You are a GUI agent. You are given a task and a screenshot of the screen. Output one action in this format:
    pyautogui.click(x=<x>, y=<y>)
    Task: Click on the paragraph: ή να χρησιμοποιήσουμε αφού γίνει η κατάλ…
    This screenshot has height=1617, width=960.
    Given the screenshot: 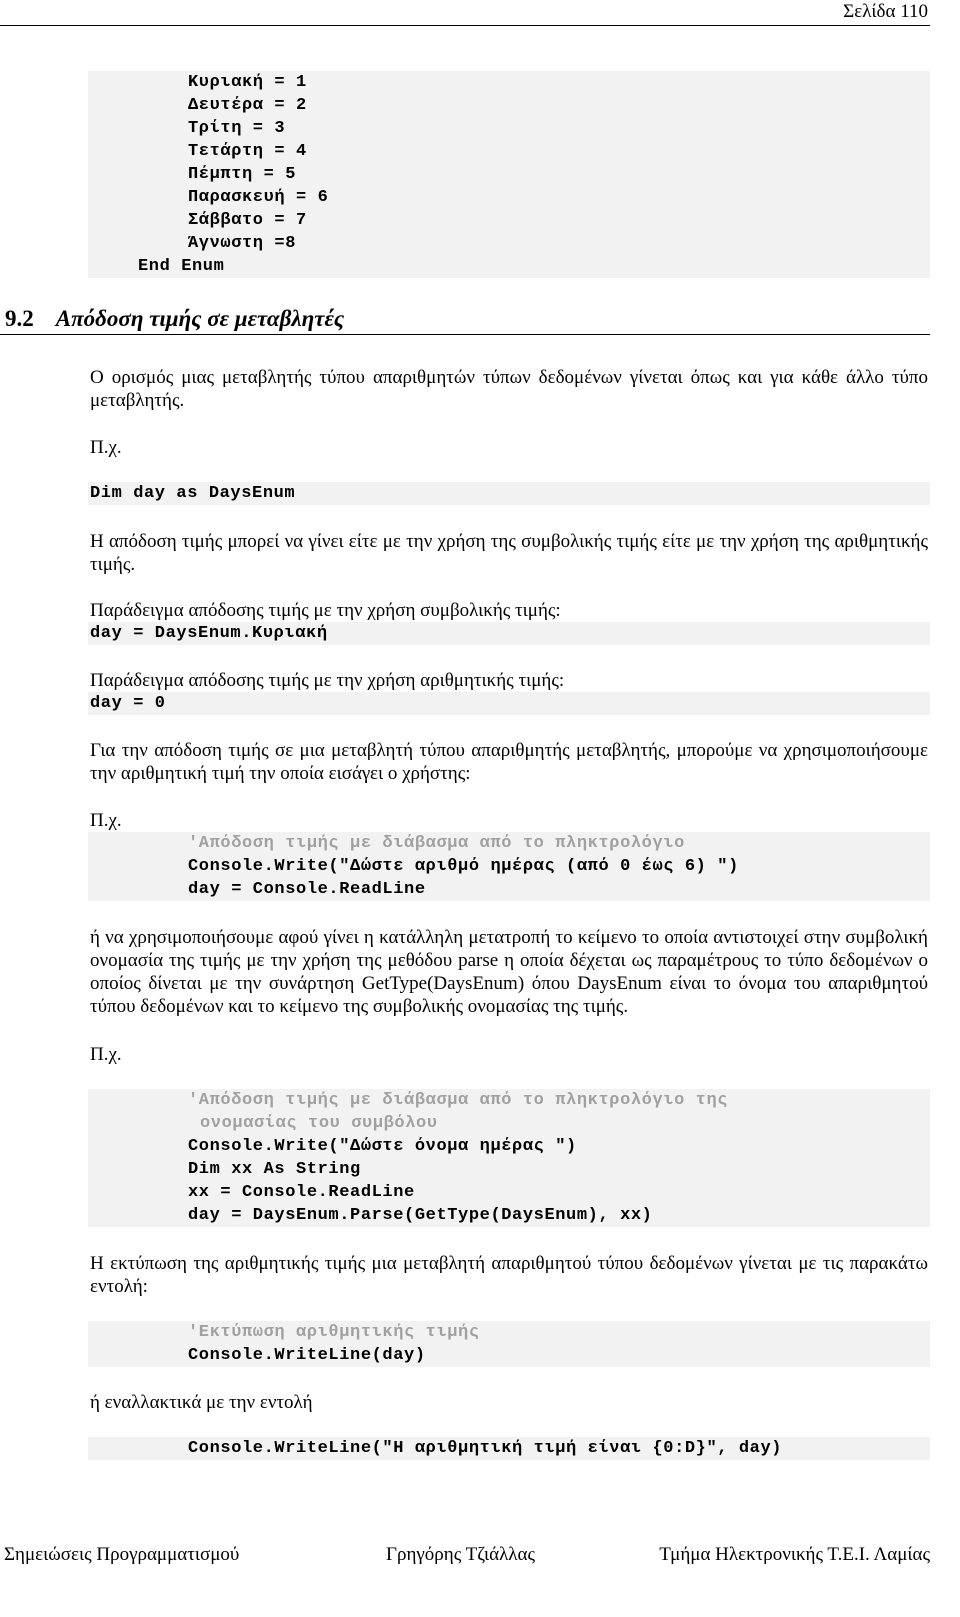 What is the action you would take?
    pyautogui.click(x=509, y=972)
    